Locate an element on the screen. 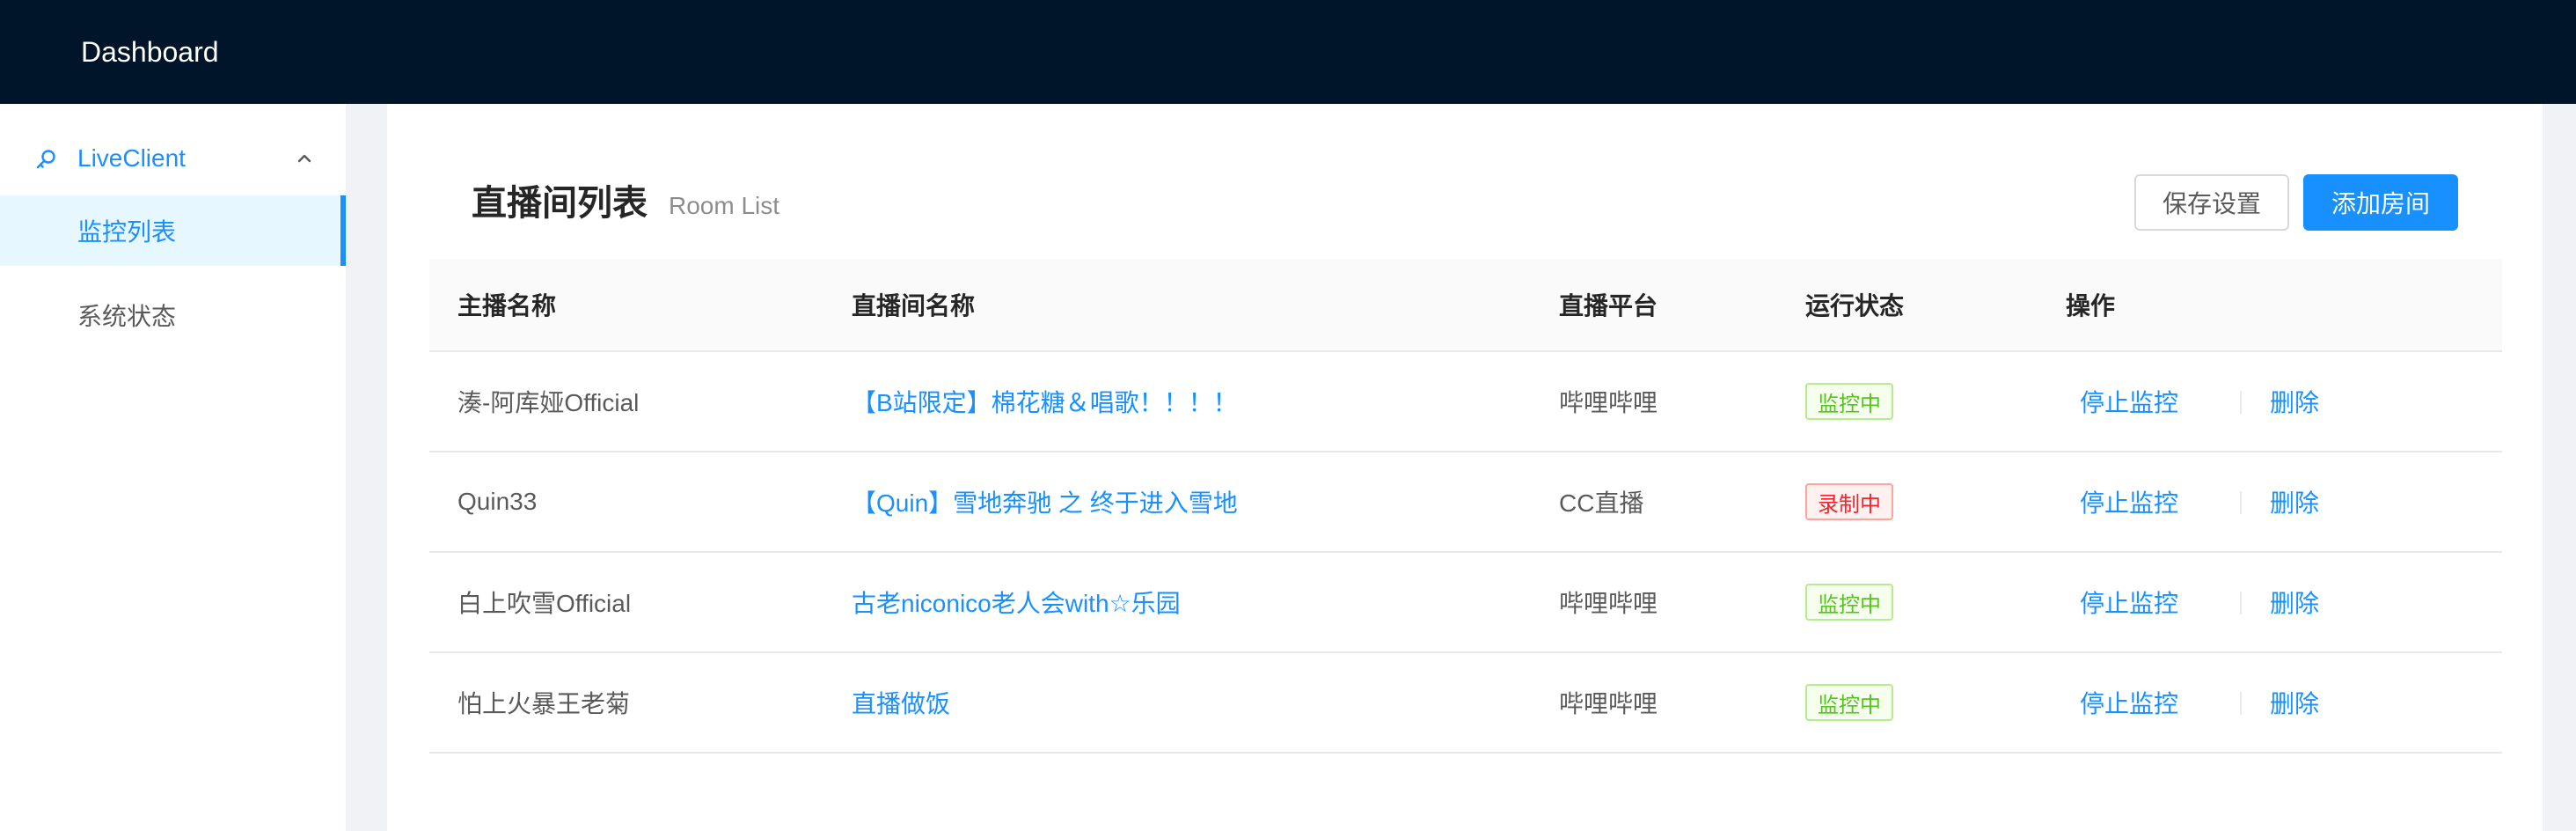  app-title: Dashboard is located at coordinates (150, 53).